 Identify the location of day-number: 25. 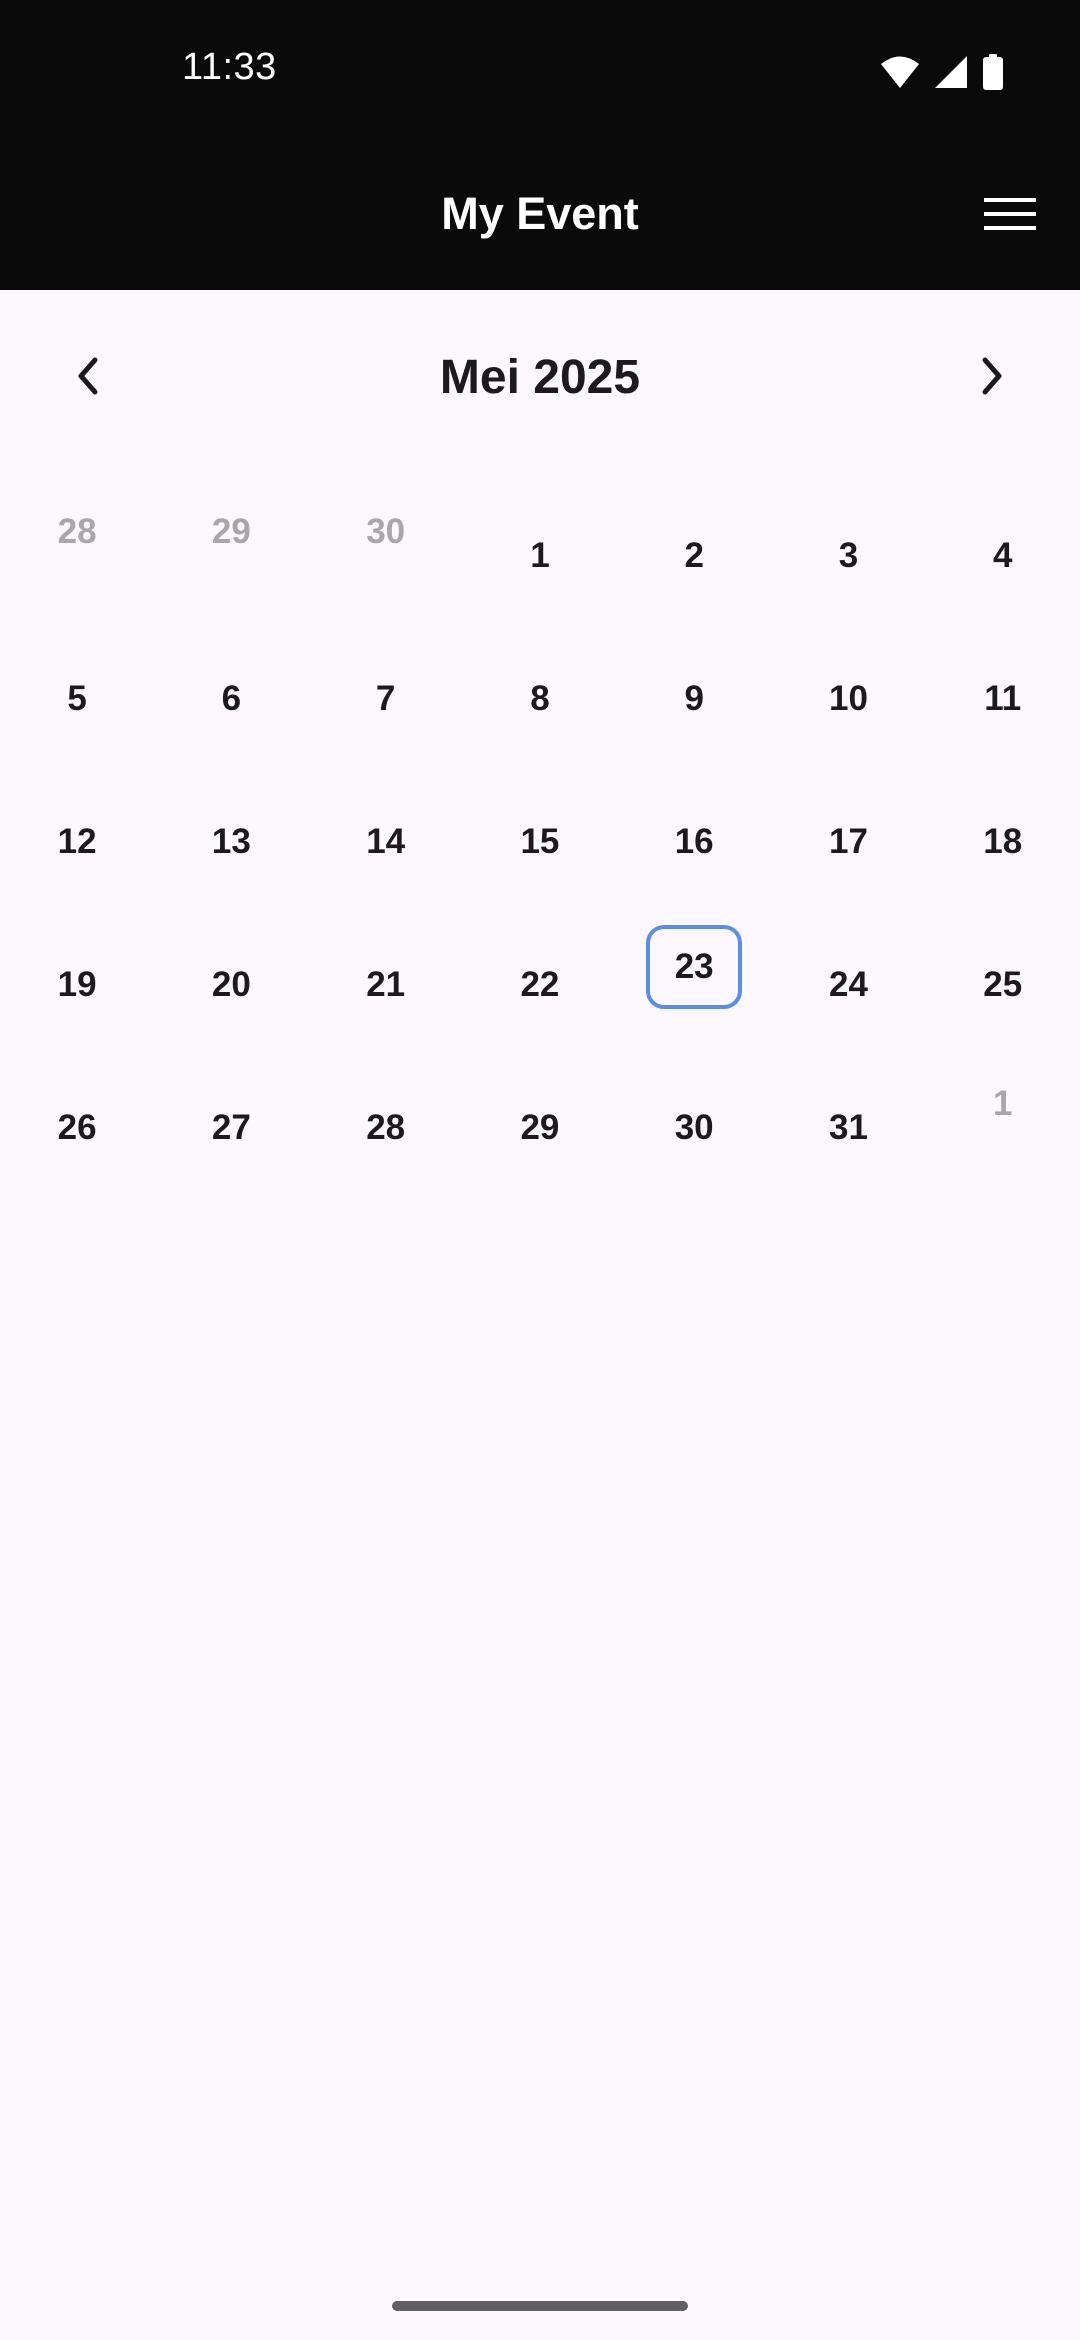
(1003, 984).